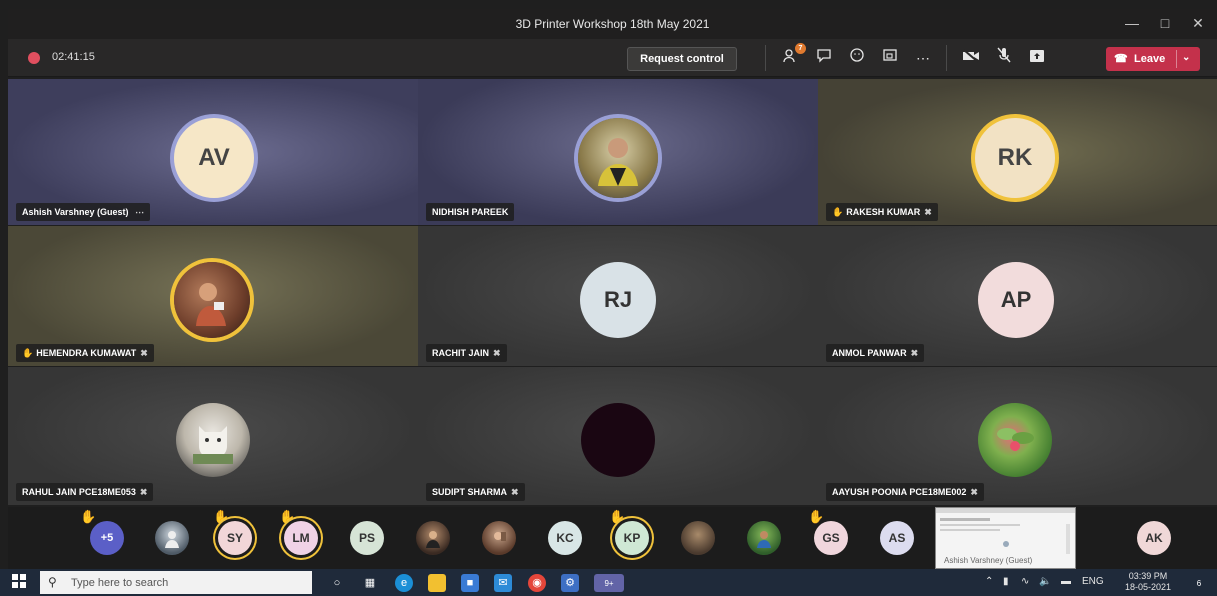 This screenshot has width=1217, height=596. What do you see at coordinates (1198, 23) in the screenshot?
I see `close-icon: ✕` at bounding box center [1198, 23].